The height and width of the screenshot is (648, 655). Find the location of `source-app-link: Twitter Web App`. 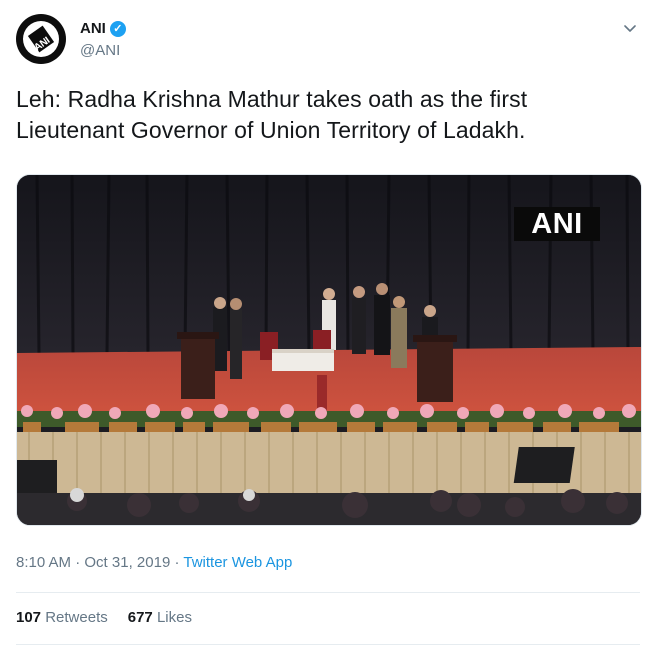

source-app-link: Twitter Web App is located at coordinates (237, 562).